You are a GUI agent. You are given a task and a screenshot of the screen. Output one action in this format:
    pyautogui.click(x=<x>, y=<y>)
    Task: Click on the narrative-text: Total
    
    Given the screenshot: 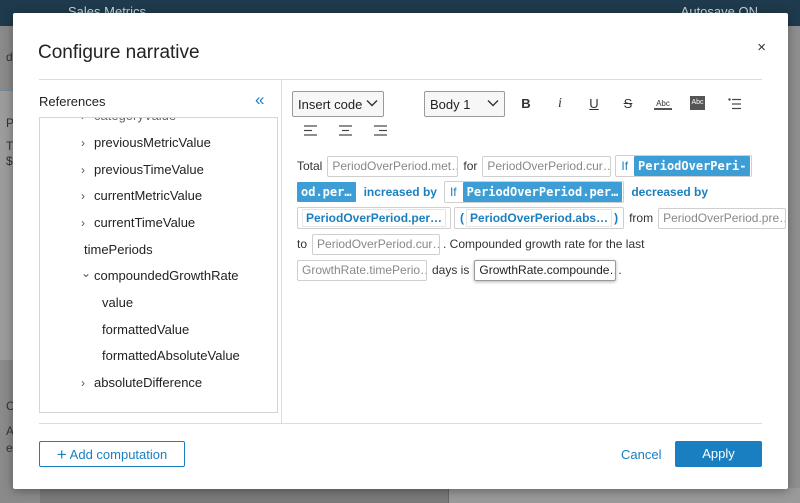 What is the action you would take?
    pyautogui.click(x=310, y=166)
    